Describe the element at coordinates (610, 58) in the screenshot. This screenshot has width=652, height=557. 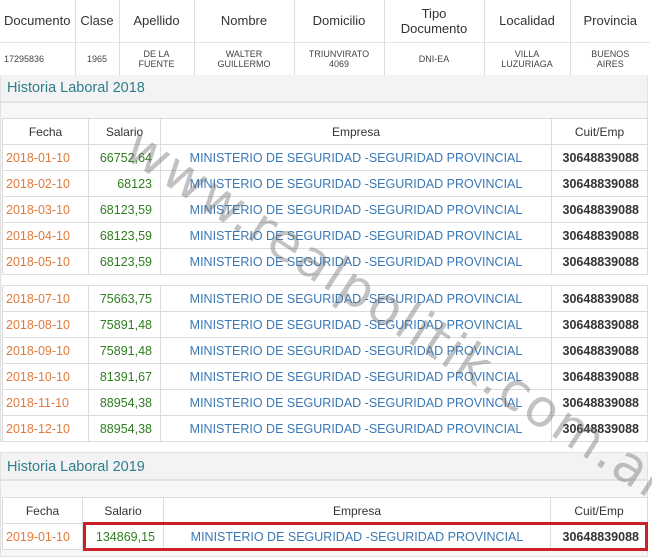
I see `value-provincia: BUENOS AIRES` at that location.